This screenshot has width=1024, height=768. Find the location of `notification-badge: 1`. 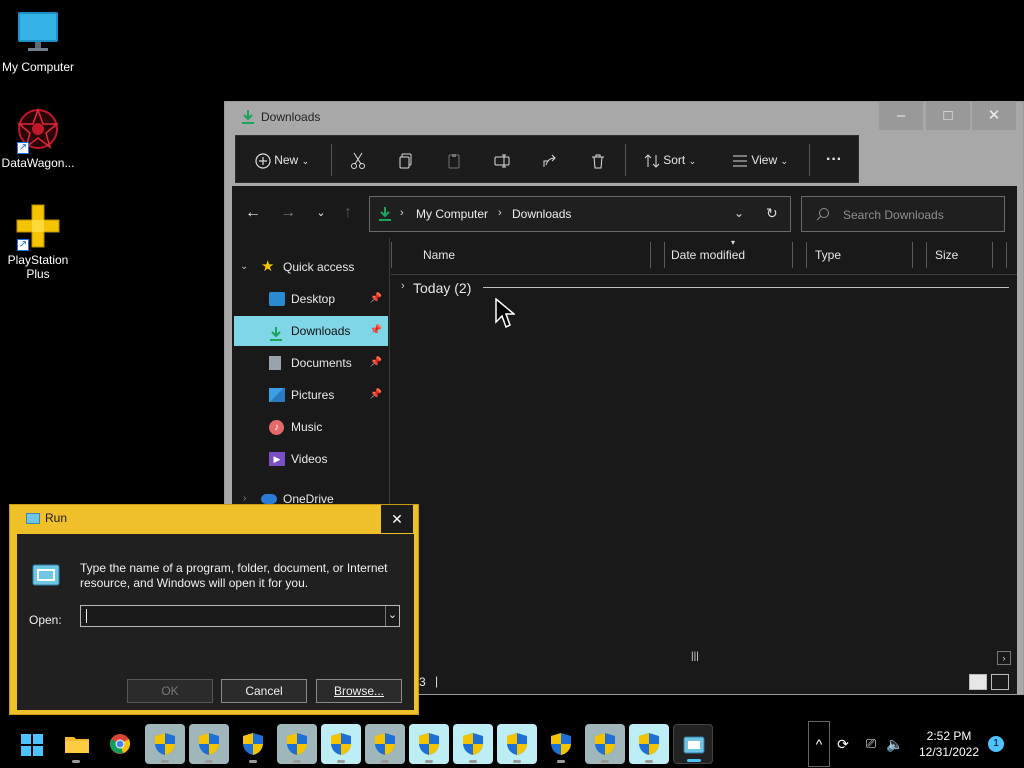

notification-badge: 1 is located at coordinates (996, 744).